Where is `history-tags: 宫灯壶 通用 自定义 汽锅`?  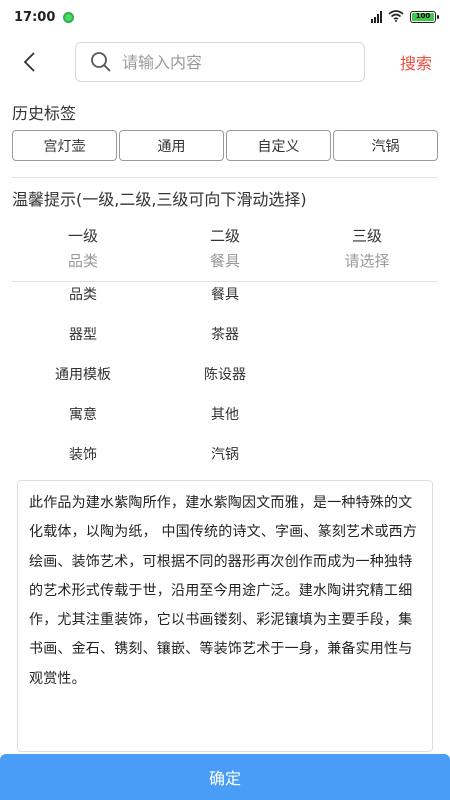 history-tags: 宫灯壶 通用 自定义 汽锅 is located at coordinates (225, 145).